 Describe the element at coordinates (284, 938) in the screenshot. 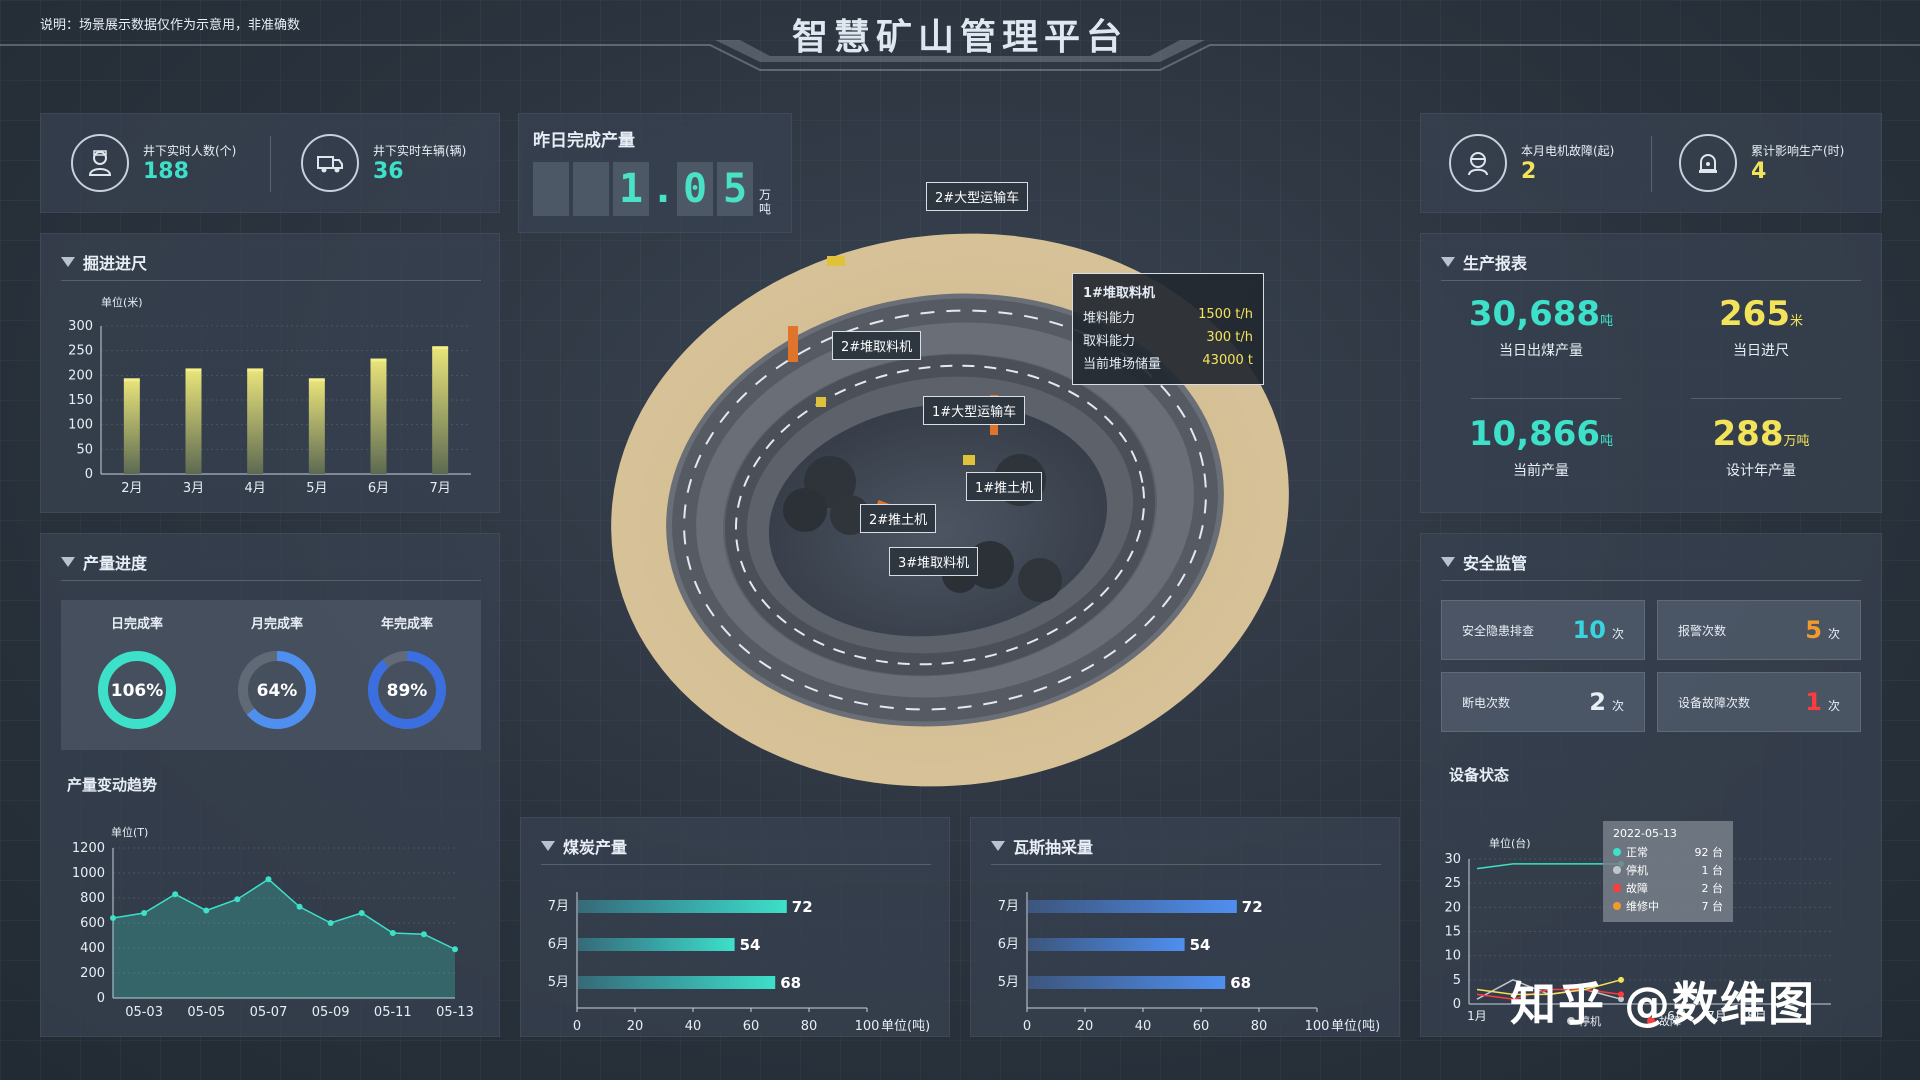

I see `trend-area` at that location.